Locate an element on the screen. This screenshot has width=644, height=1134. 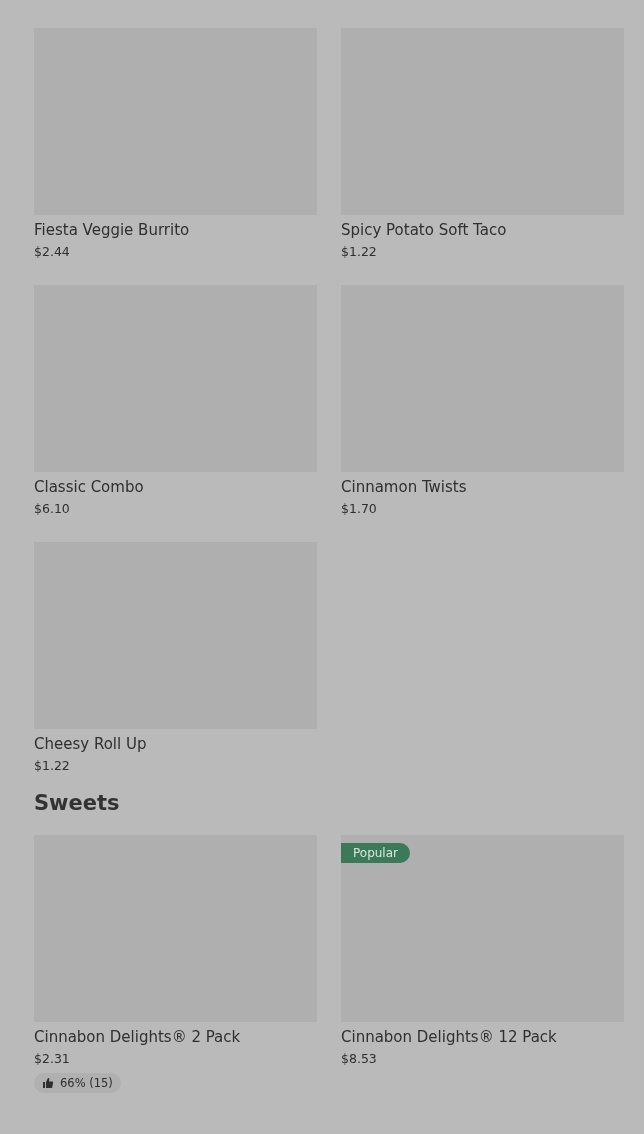
image-placeholder: Popular is located at coordinates (482, 928).